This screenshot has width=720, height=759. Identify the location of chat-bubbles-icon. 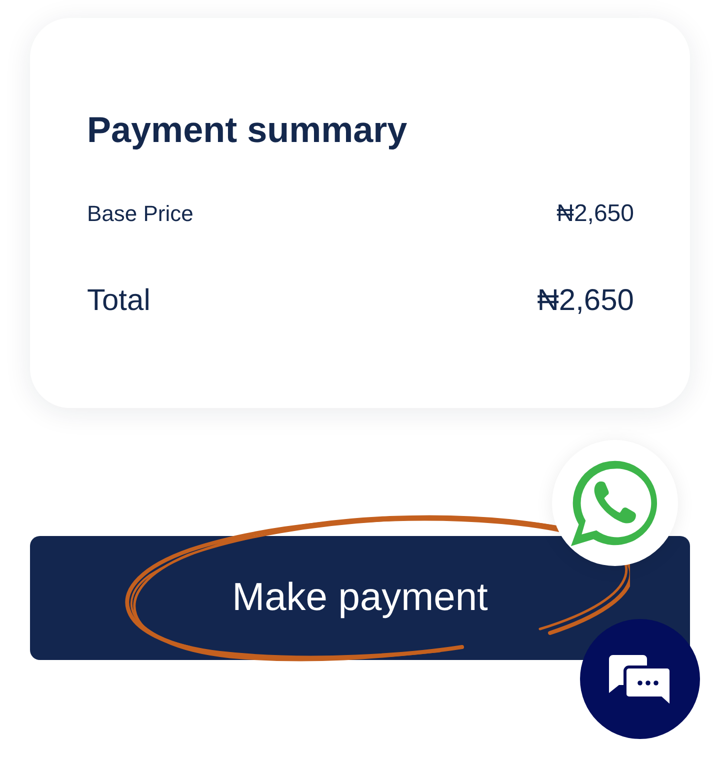
(640, 681).